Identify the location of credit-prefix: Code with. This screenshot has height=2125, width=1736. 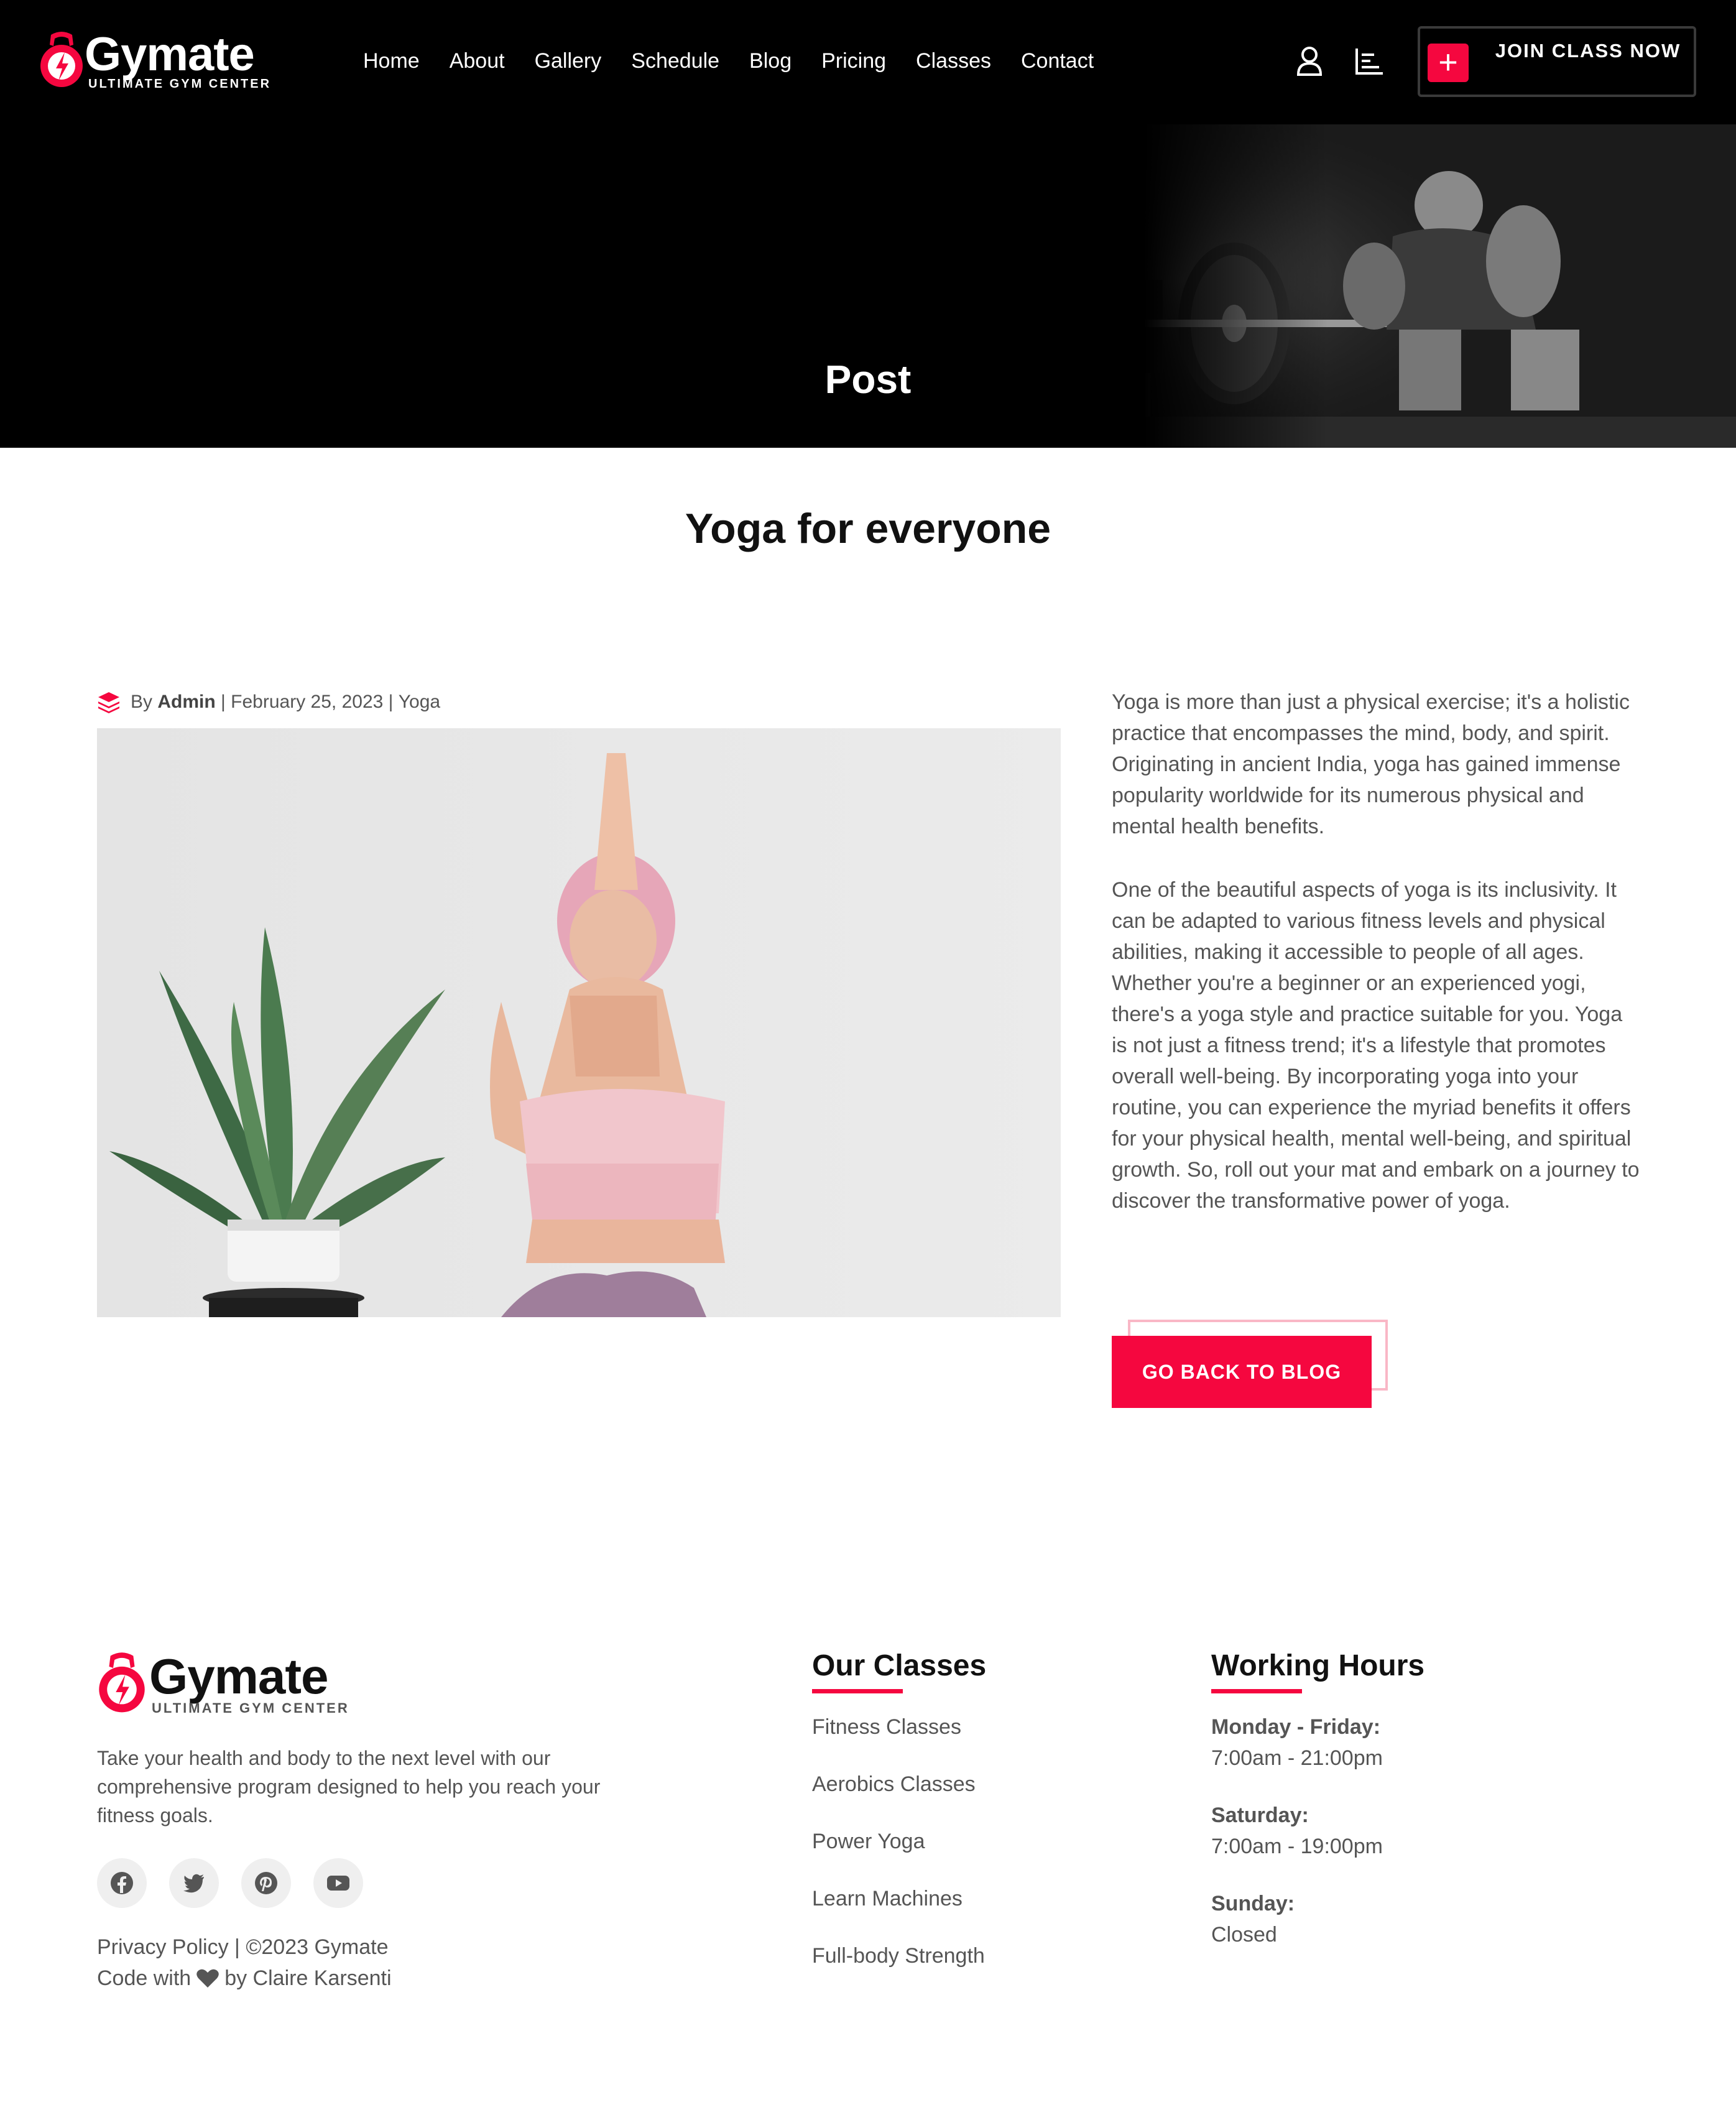
(144, 1978).